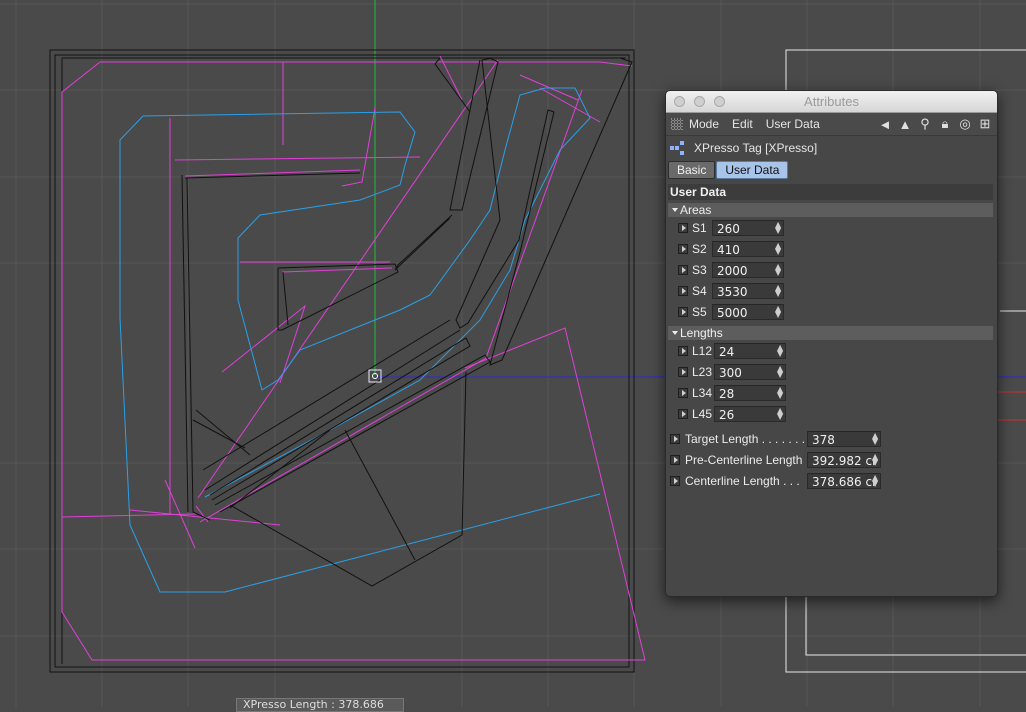 The width and height of the screenshot is (1026, 712). I want to click on param-input: 5000 ▲ ▼, so click(748, 311).